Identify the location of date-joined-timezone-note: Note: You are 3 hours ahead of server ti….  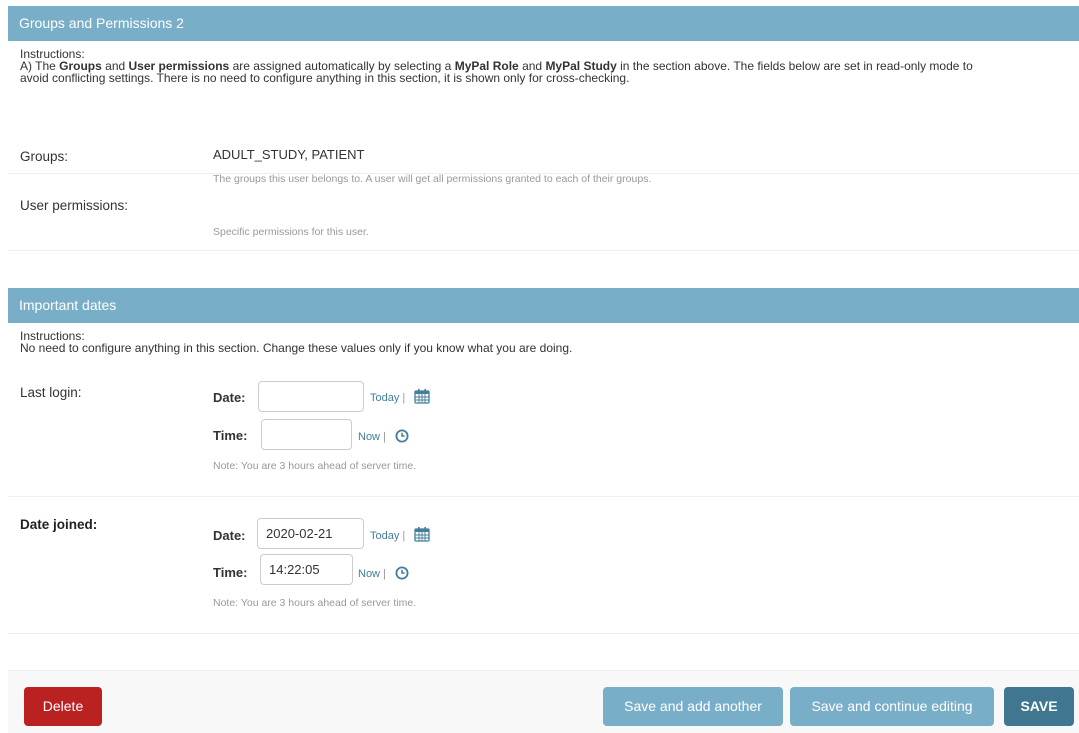
(315, 603).